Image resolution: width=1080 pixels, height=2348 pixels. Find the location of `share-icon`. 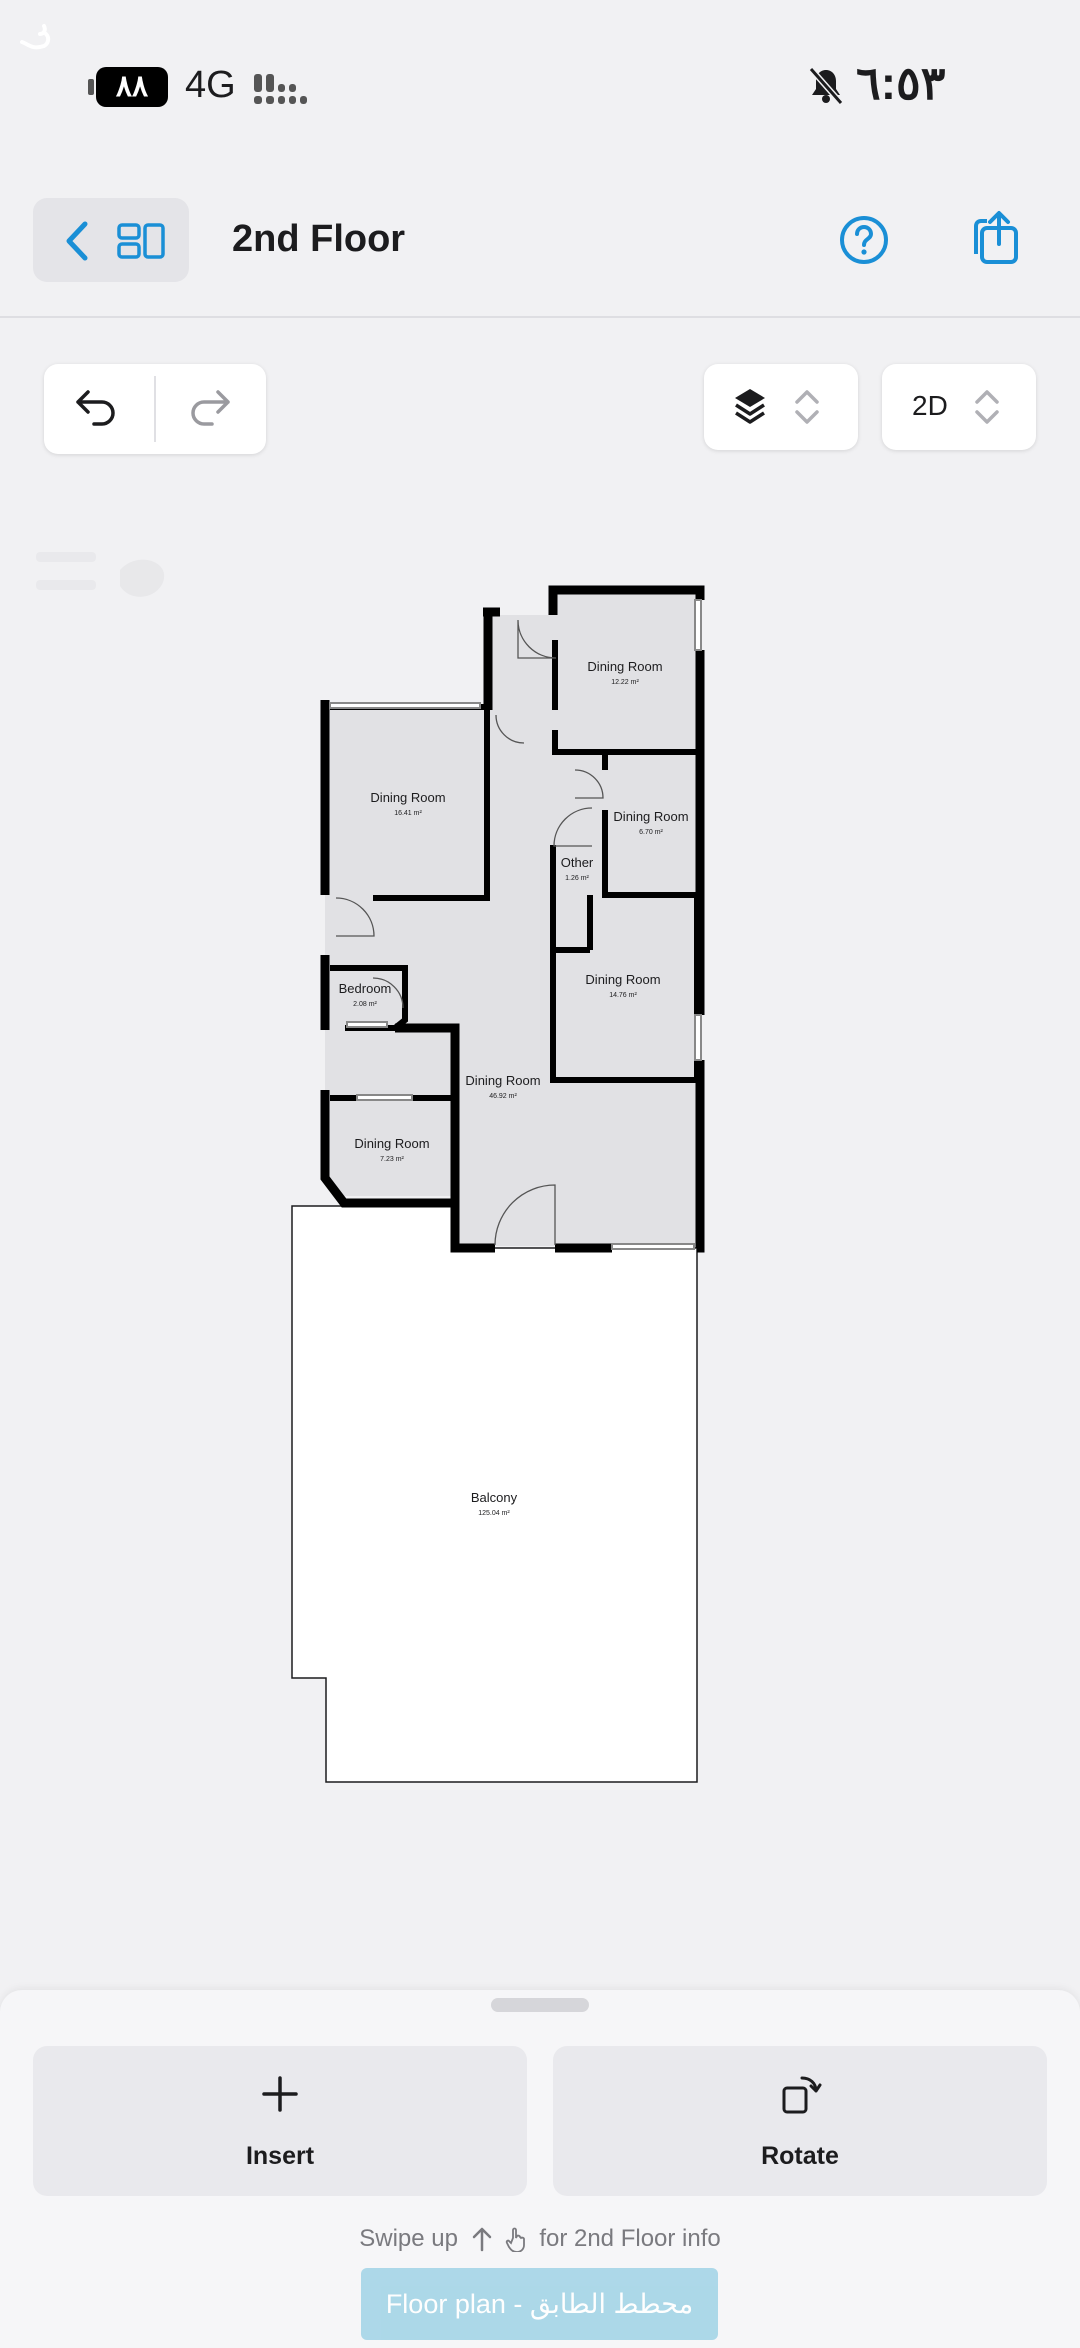

share-icon is located at coordinates (994, 239).